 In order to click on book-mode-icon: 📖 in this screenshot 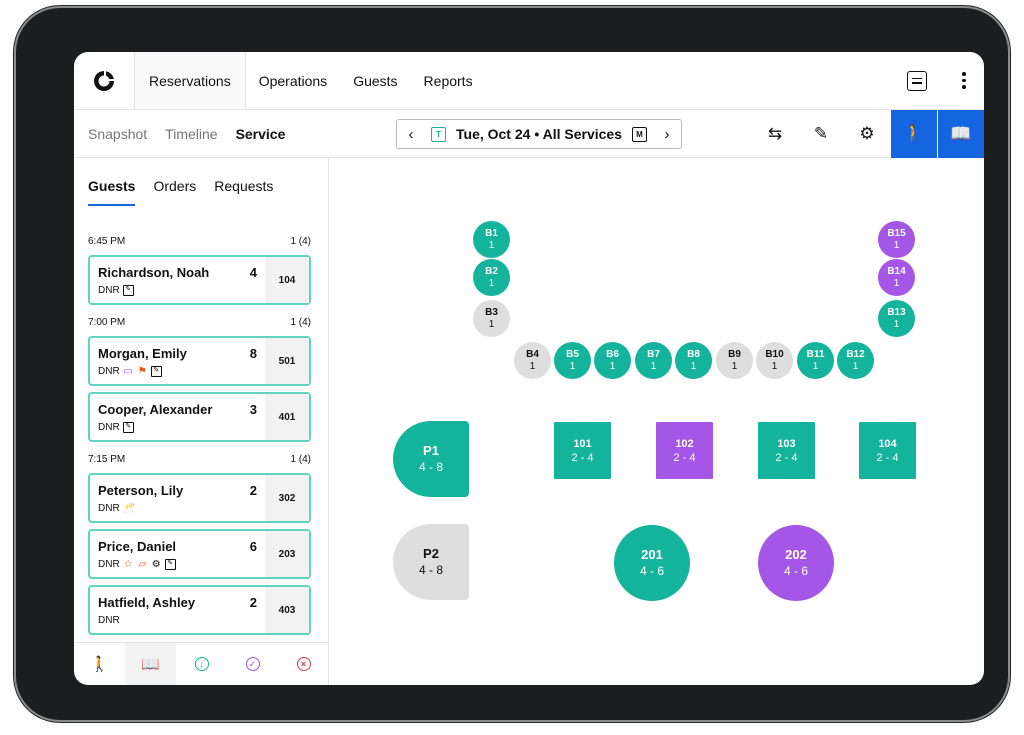, I will do `click(960, 134)`.